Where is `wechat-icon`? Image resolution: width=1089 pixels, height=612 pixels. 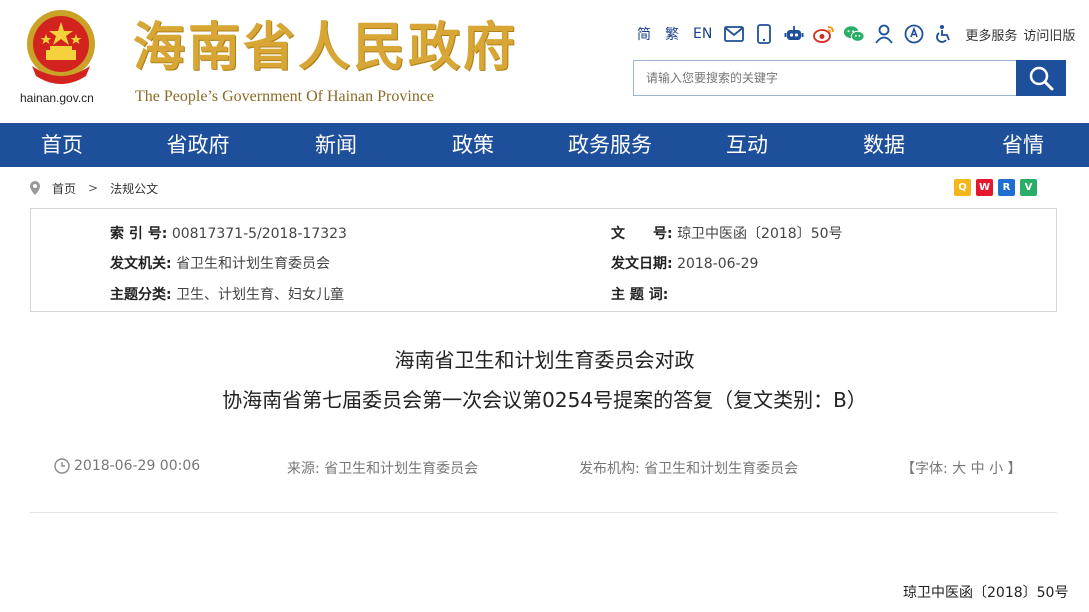 wechat-icon is located at coordinates (854, 34).